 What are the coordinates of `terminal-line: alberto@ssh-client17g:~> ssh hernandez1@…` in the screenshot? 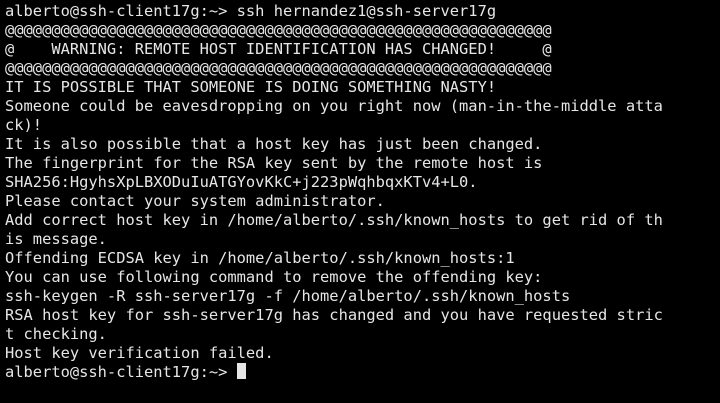 It's located at (251, 11).